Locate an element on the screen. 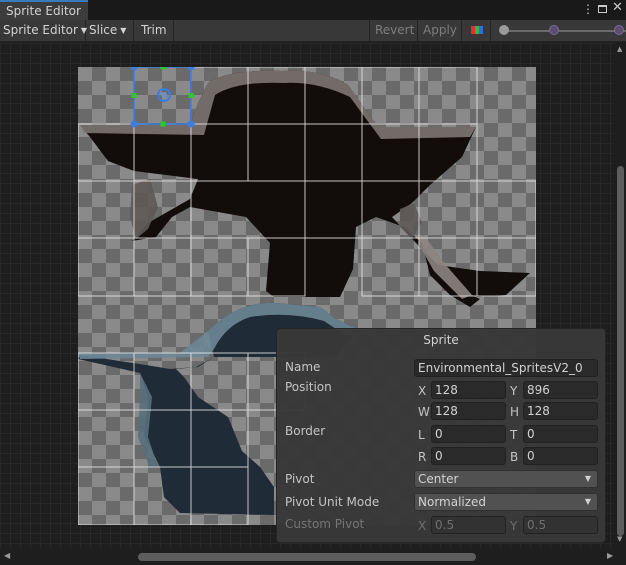 This screenshot has width=626, height=565. horizontal-scroll-thumb is located at coordinates (307, 557).